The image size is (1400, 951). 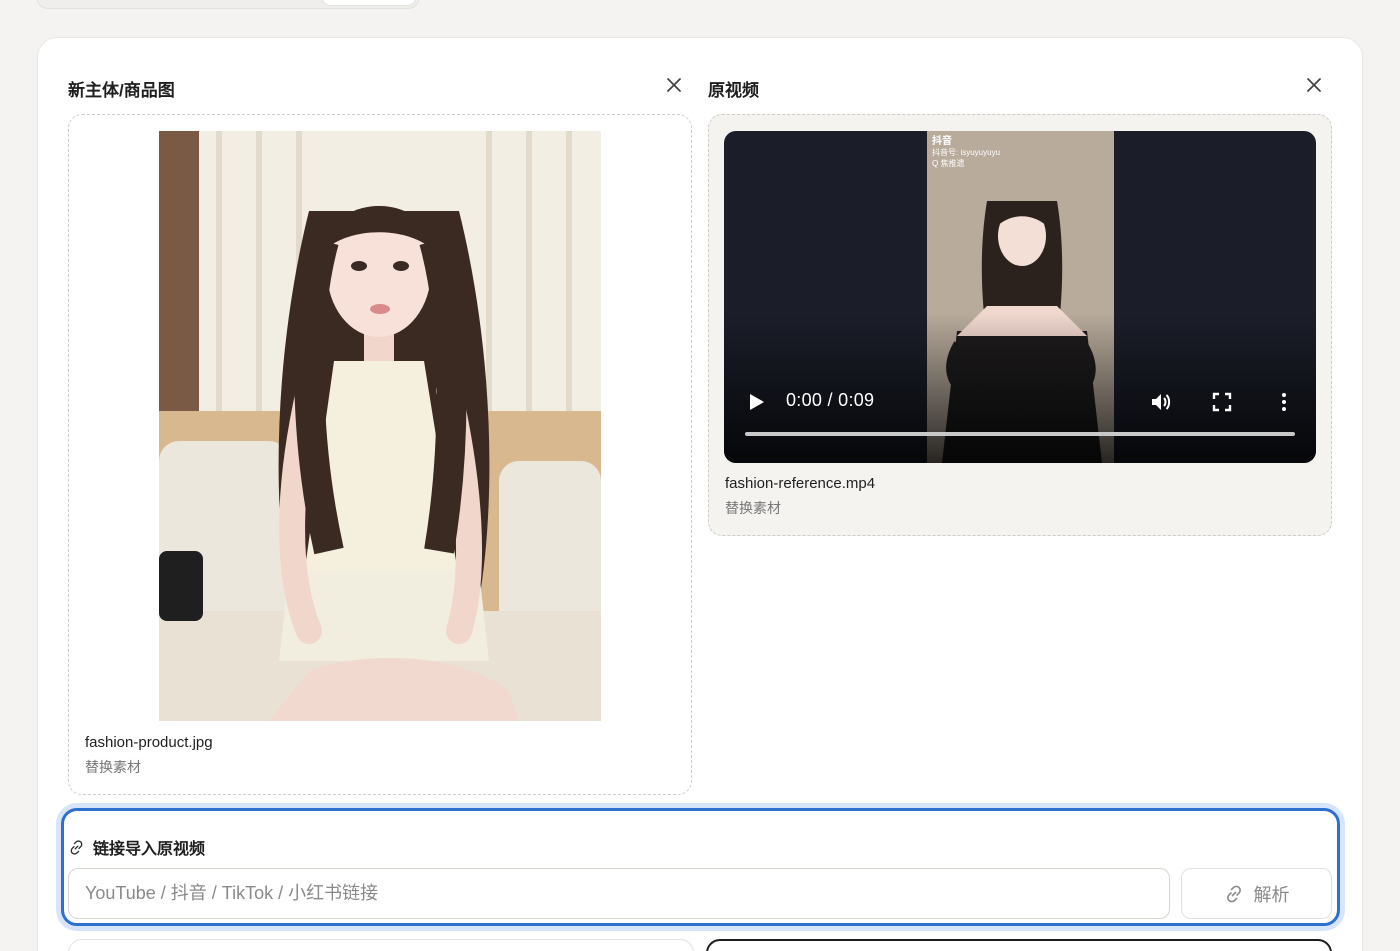 What do you see at coordinates (121, 90) in the screenshot?
I see `product-panel-title: 新主体/商品图` at bounding box center [121, 90].